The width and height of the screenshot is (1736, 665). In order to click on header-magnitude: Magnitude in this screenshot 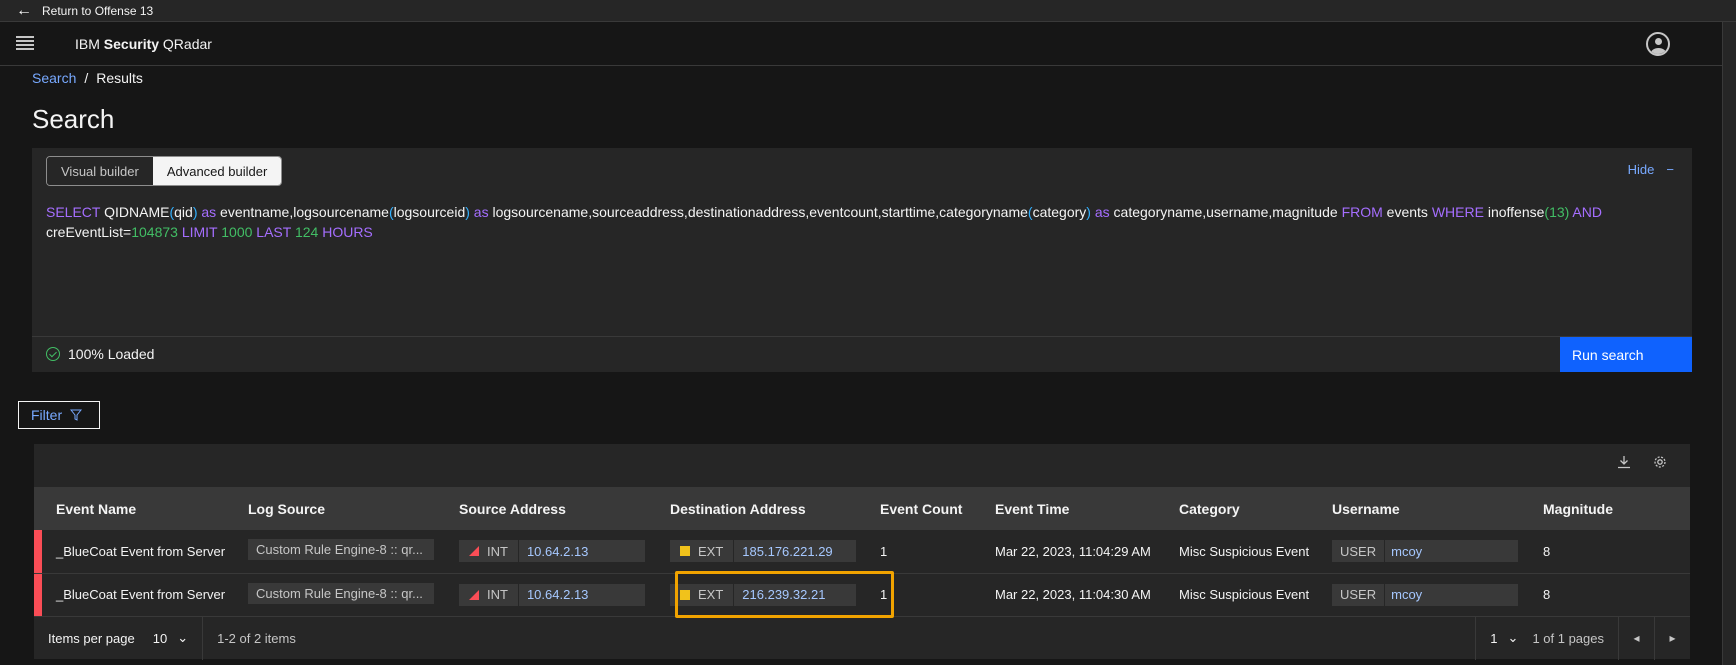, I will do `click(1605, 508)`.